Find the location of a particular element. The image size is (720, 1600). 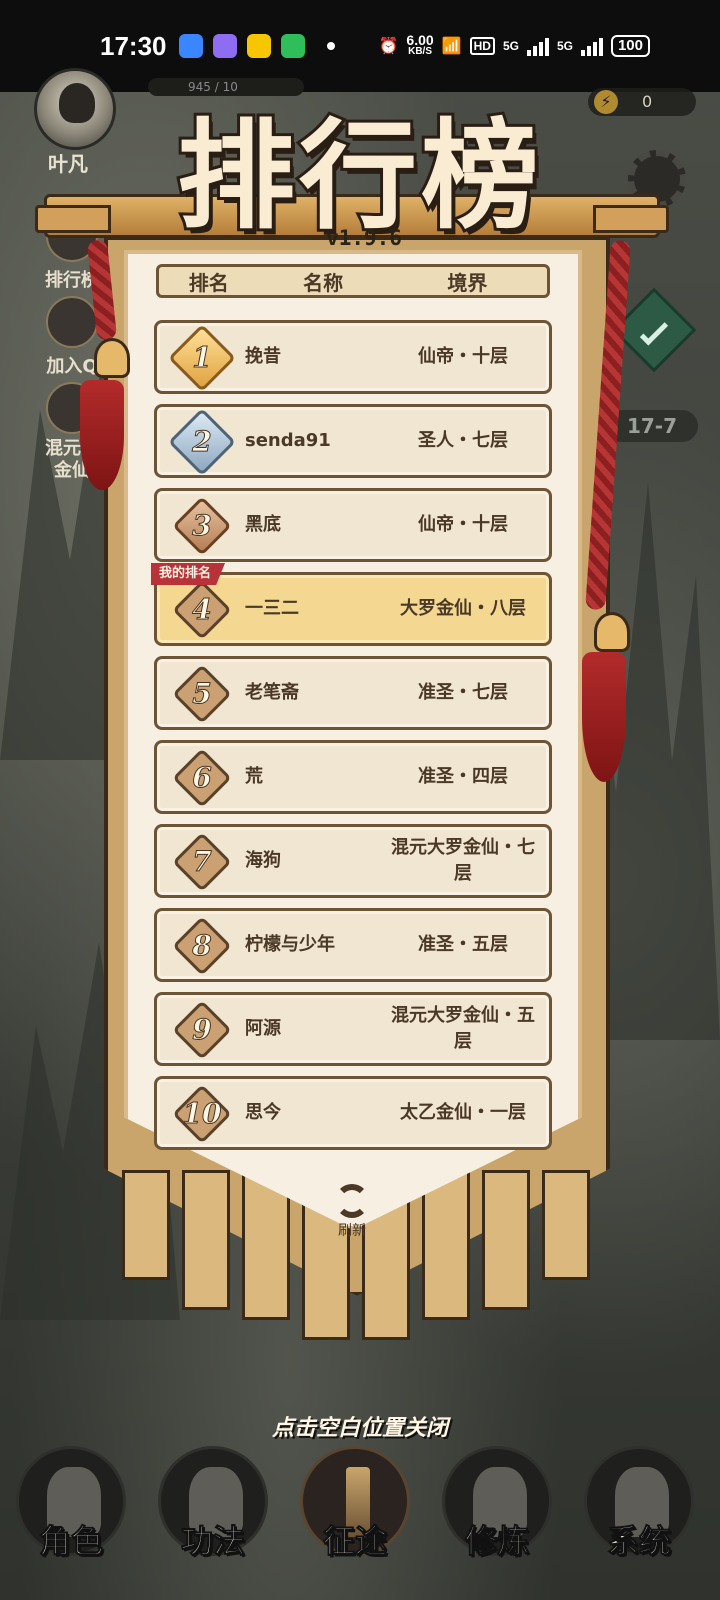

table-row: 1 挽昔 仙帝・十层 is located at coordinates (353, 357).